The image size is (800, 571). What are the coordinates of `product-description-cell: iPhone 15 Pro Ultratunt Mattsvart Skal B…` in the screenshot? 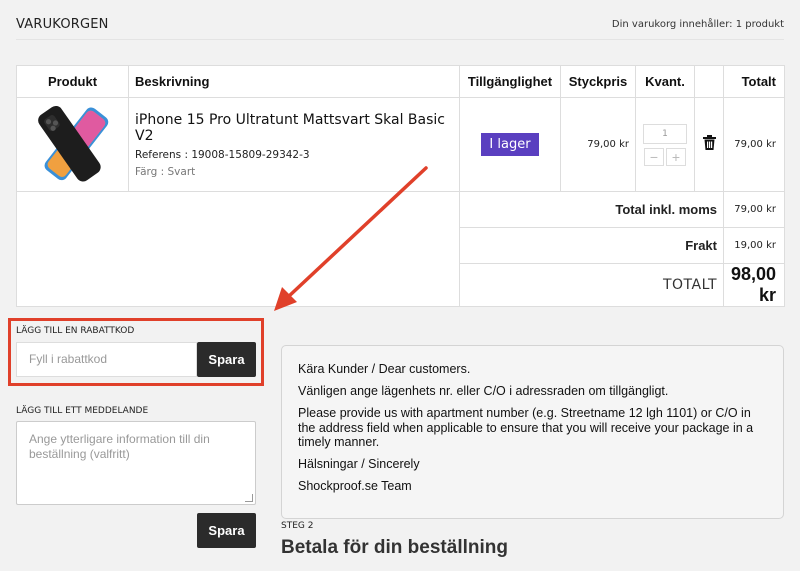 It's located at (294, 144).